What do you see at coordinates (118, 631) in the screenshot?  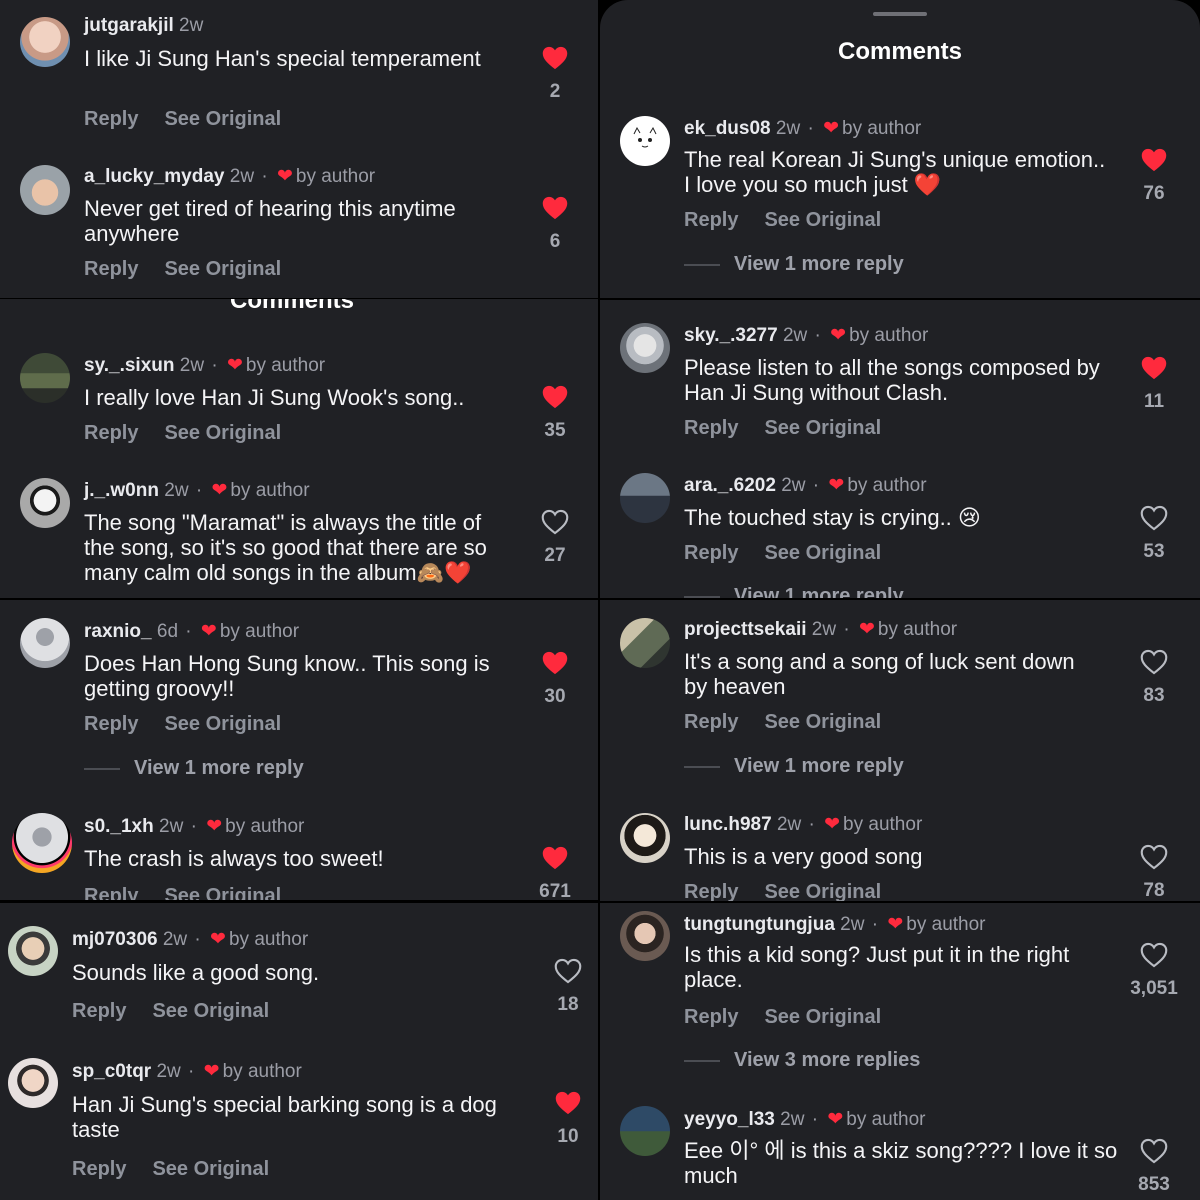 I see `username: raxnio_` at bounding box center [118, 631].